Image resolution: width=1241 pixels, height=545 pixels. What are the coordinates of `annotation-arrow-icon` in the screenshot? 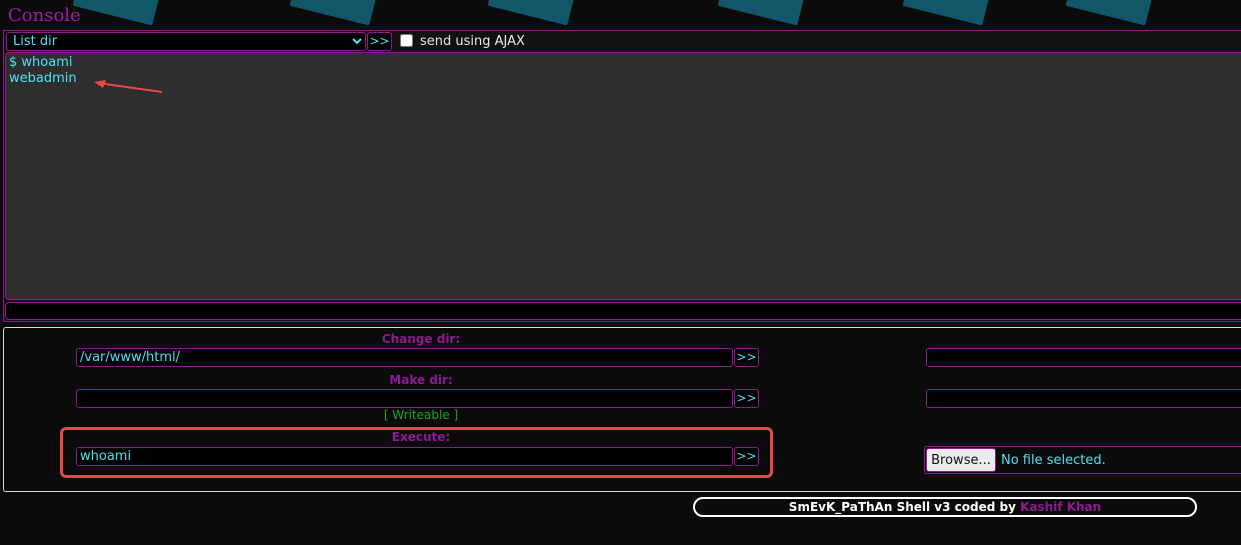 It's located at (128, 86).